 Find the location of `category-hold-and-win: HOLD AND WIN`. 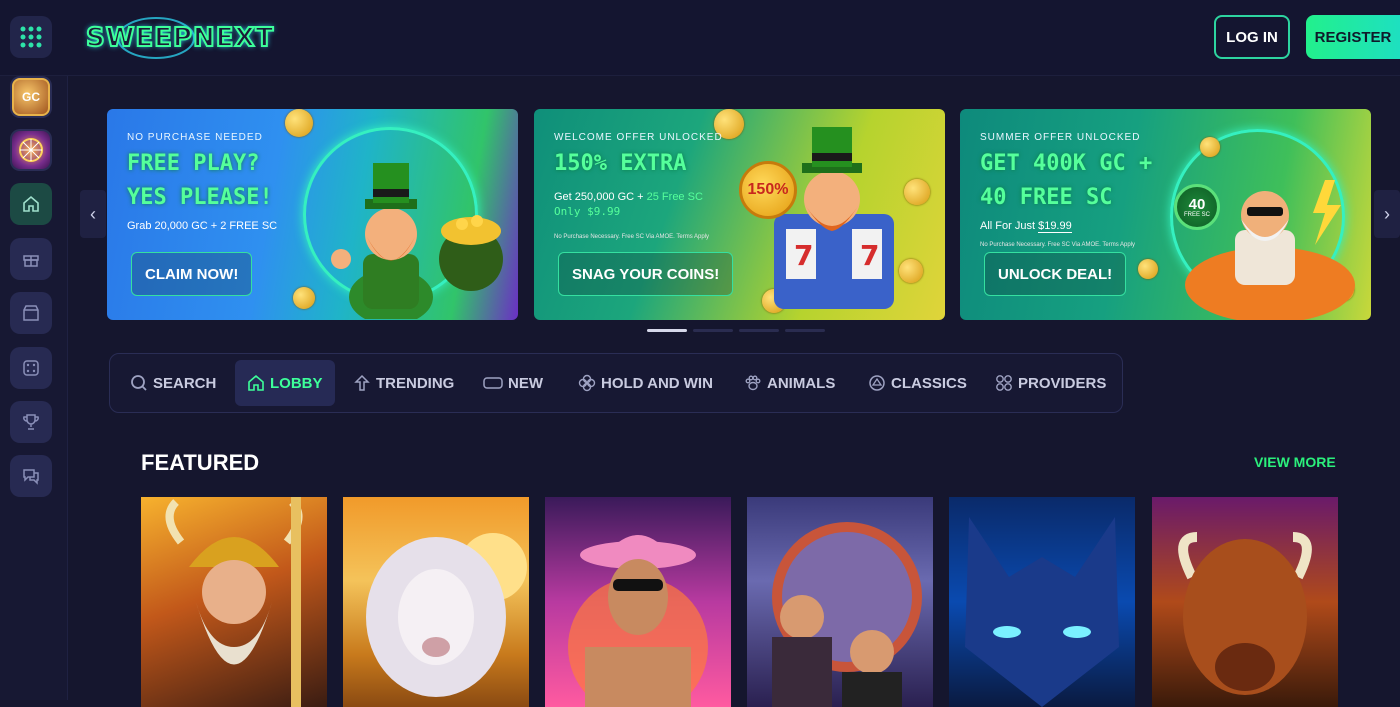

category-hold-and-win: HOLD AND WIN is located at coordinates (645, 383).